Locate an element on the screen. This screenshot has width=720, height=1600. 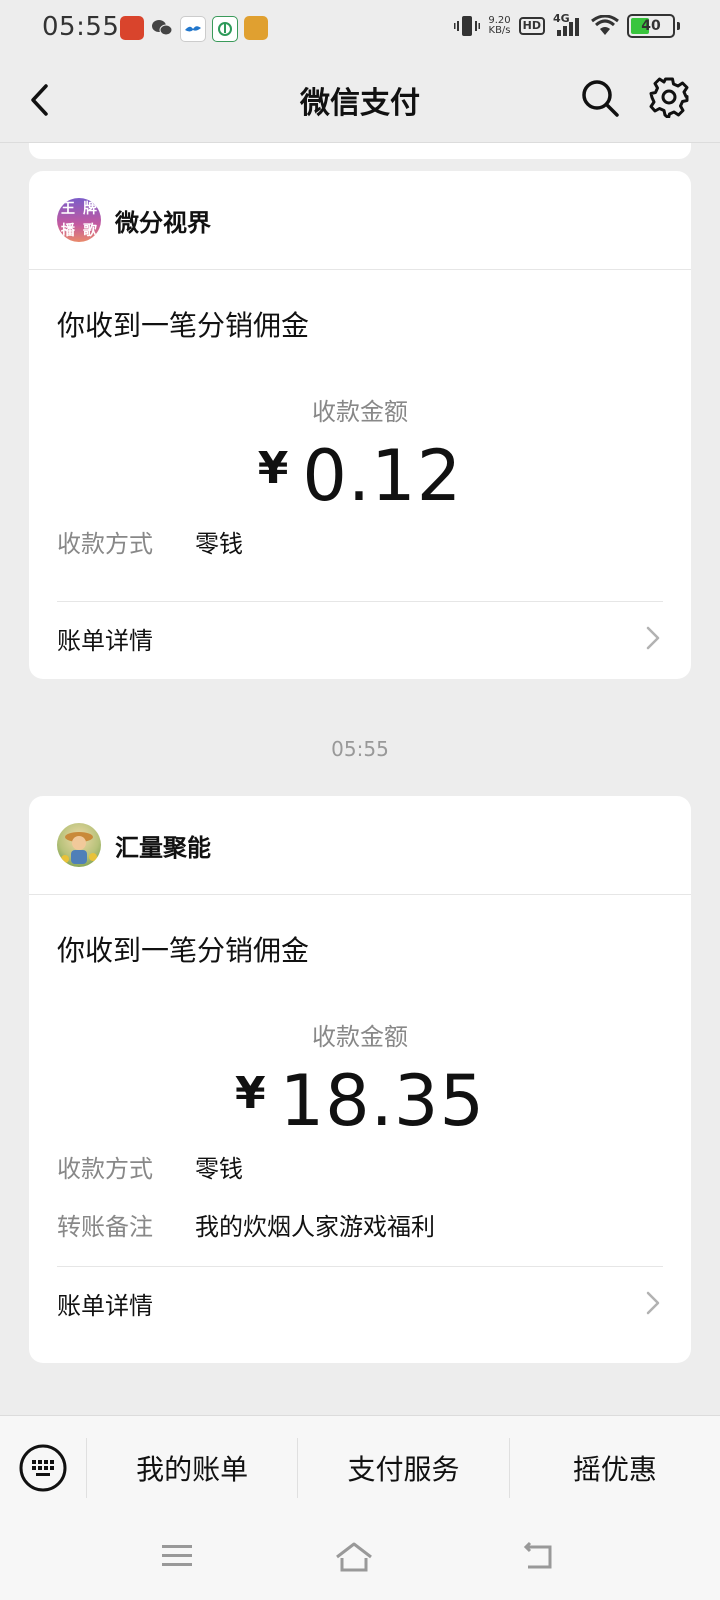
avatar-char: 牌 is located at coordinates (90, 209).